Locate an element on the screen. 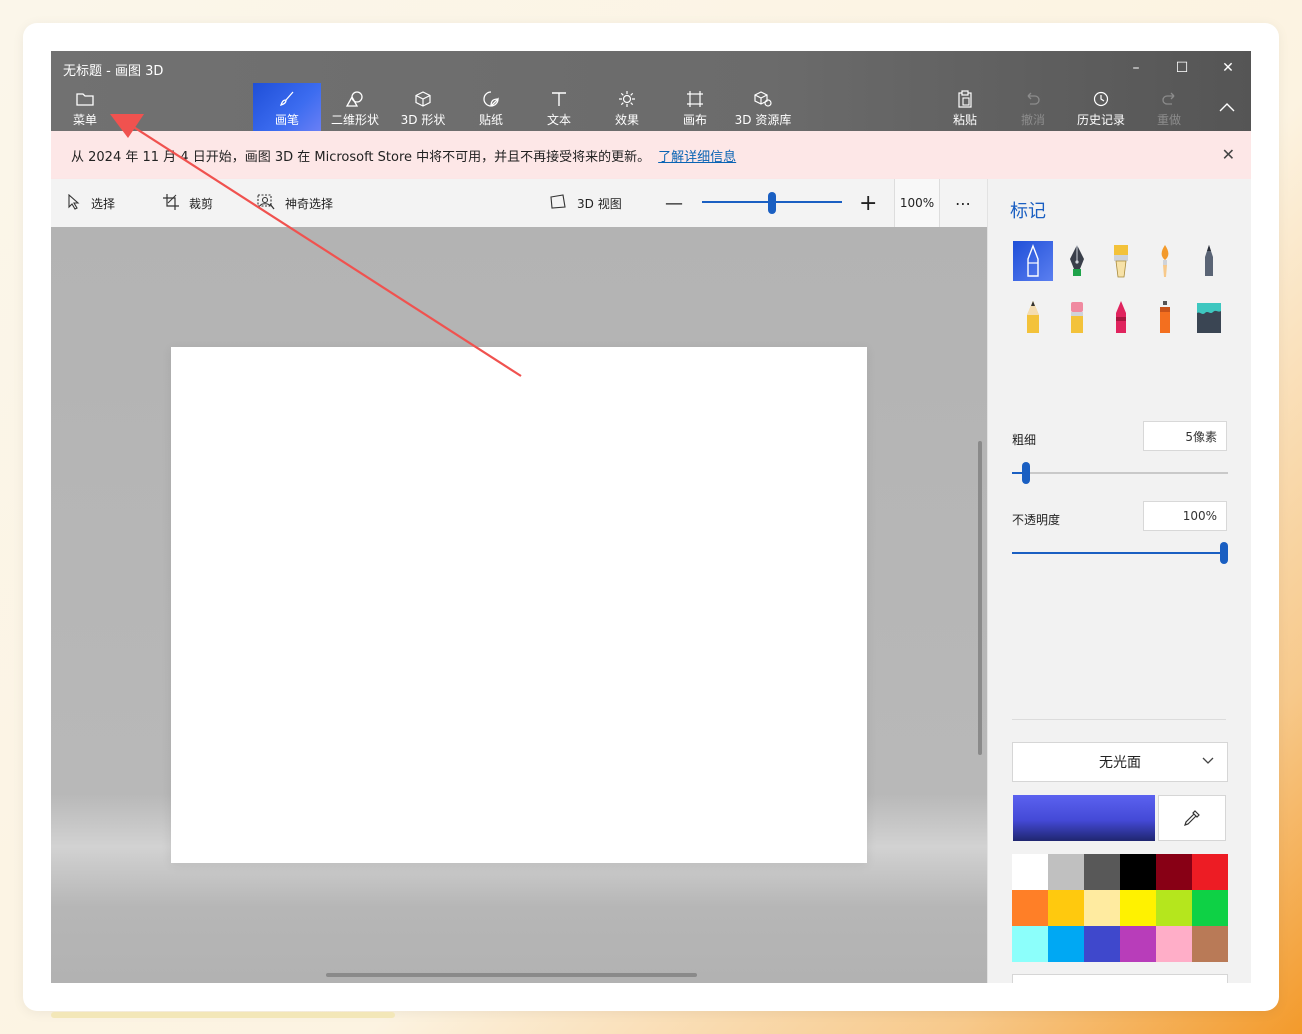 The image size is (1302, 1034). thickness-label: 粗细 is located at coordinates (1024, 440).